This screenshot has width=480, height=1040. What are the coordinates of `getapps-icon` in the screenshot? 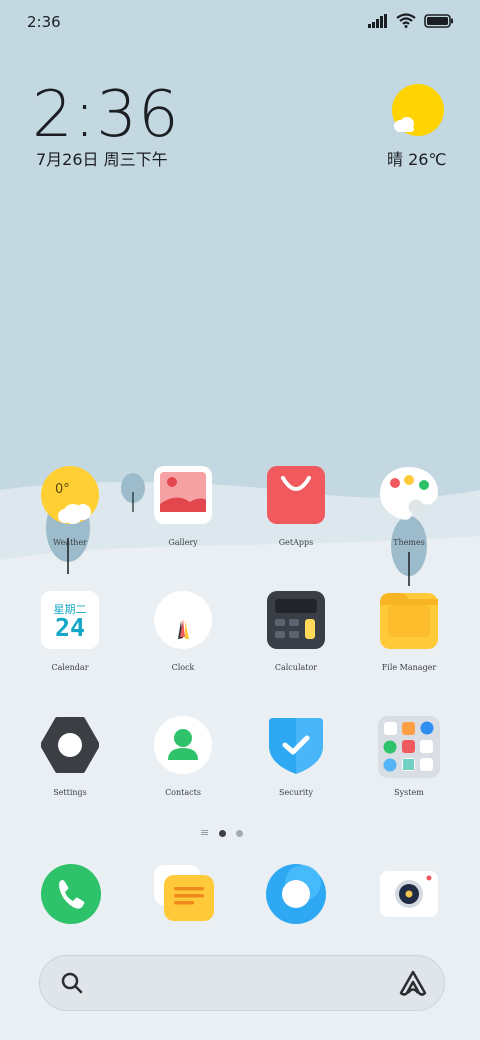 It's located at (296, 495).